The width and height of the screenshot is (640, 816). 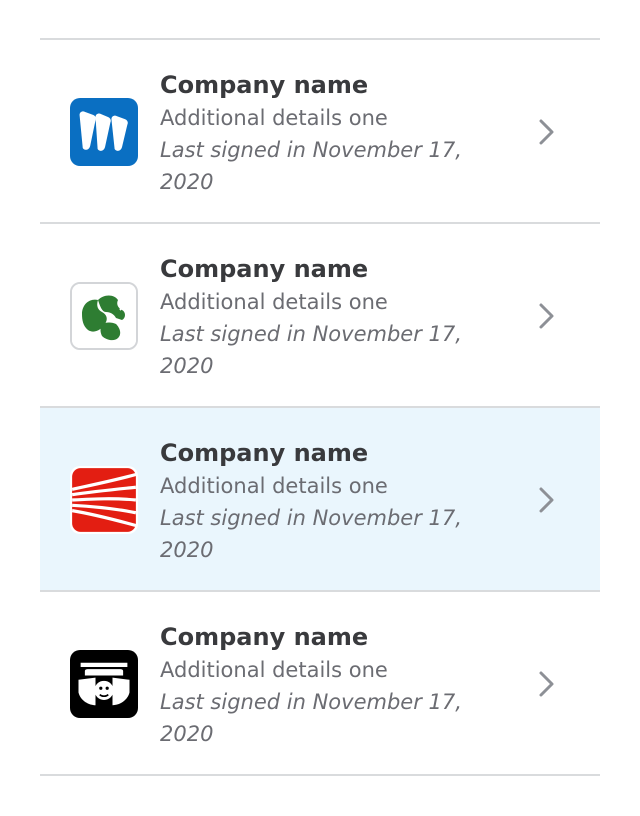 I want to click on trefoil-logo-icon, so click(x=104, y=316).